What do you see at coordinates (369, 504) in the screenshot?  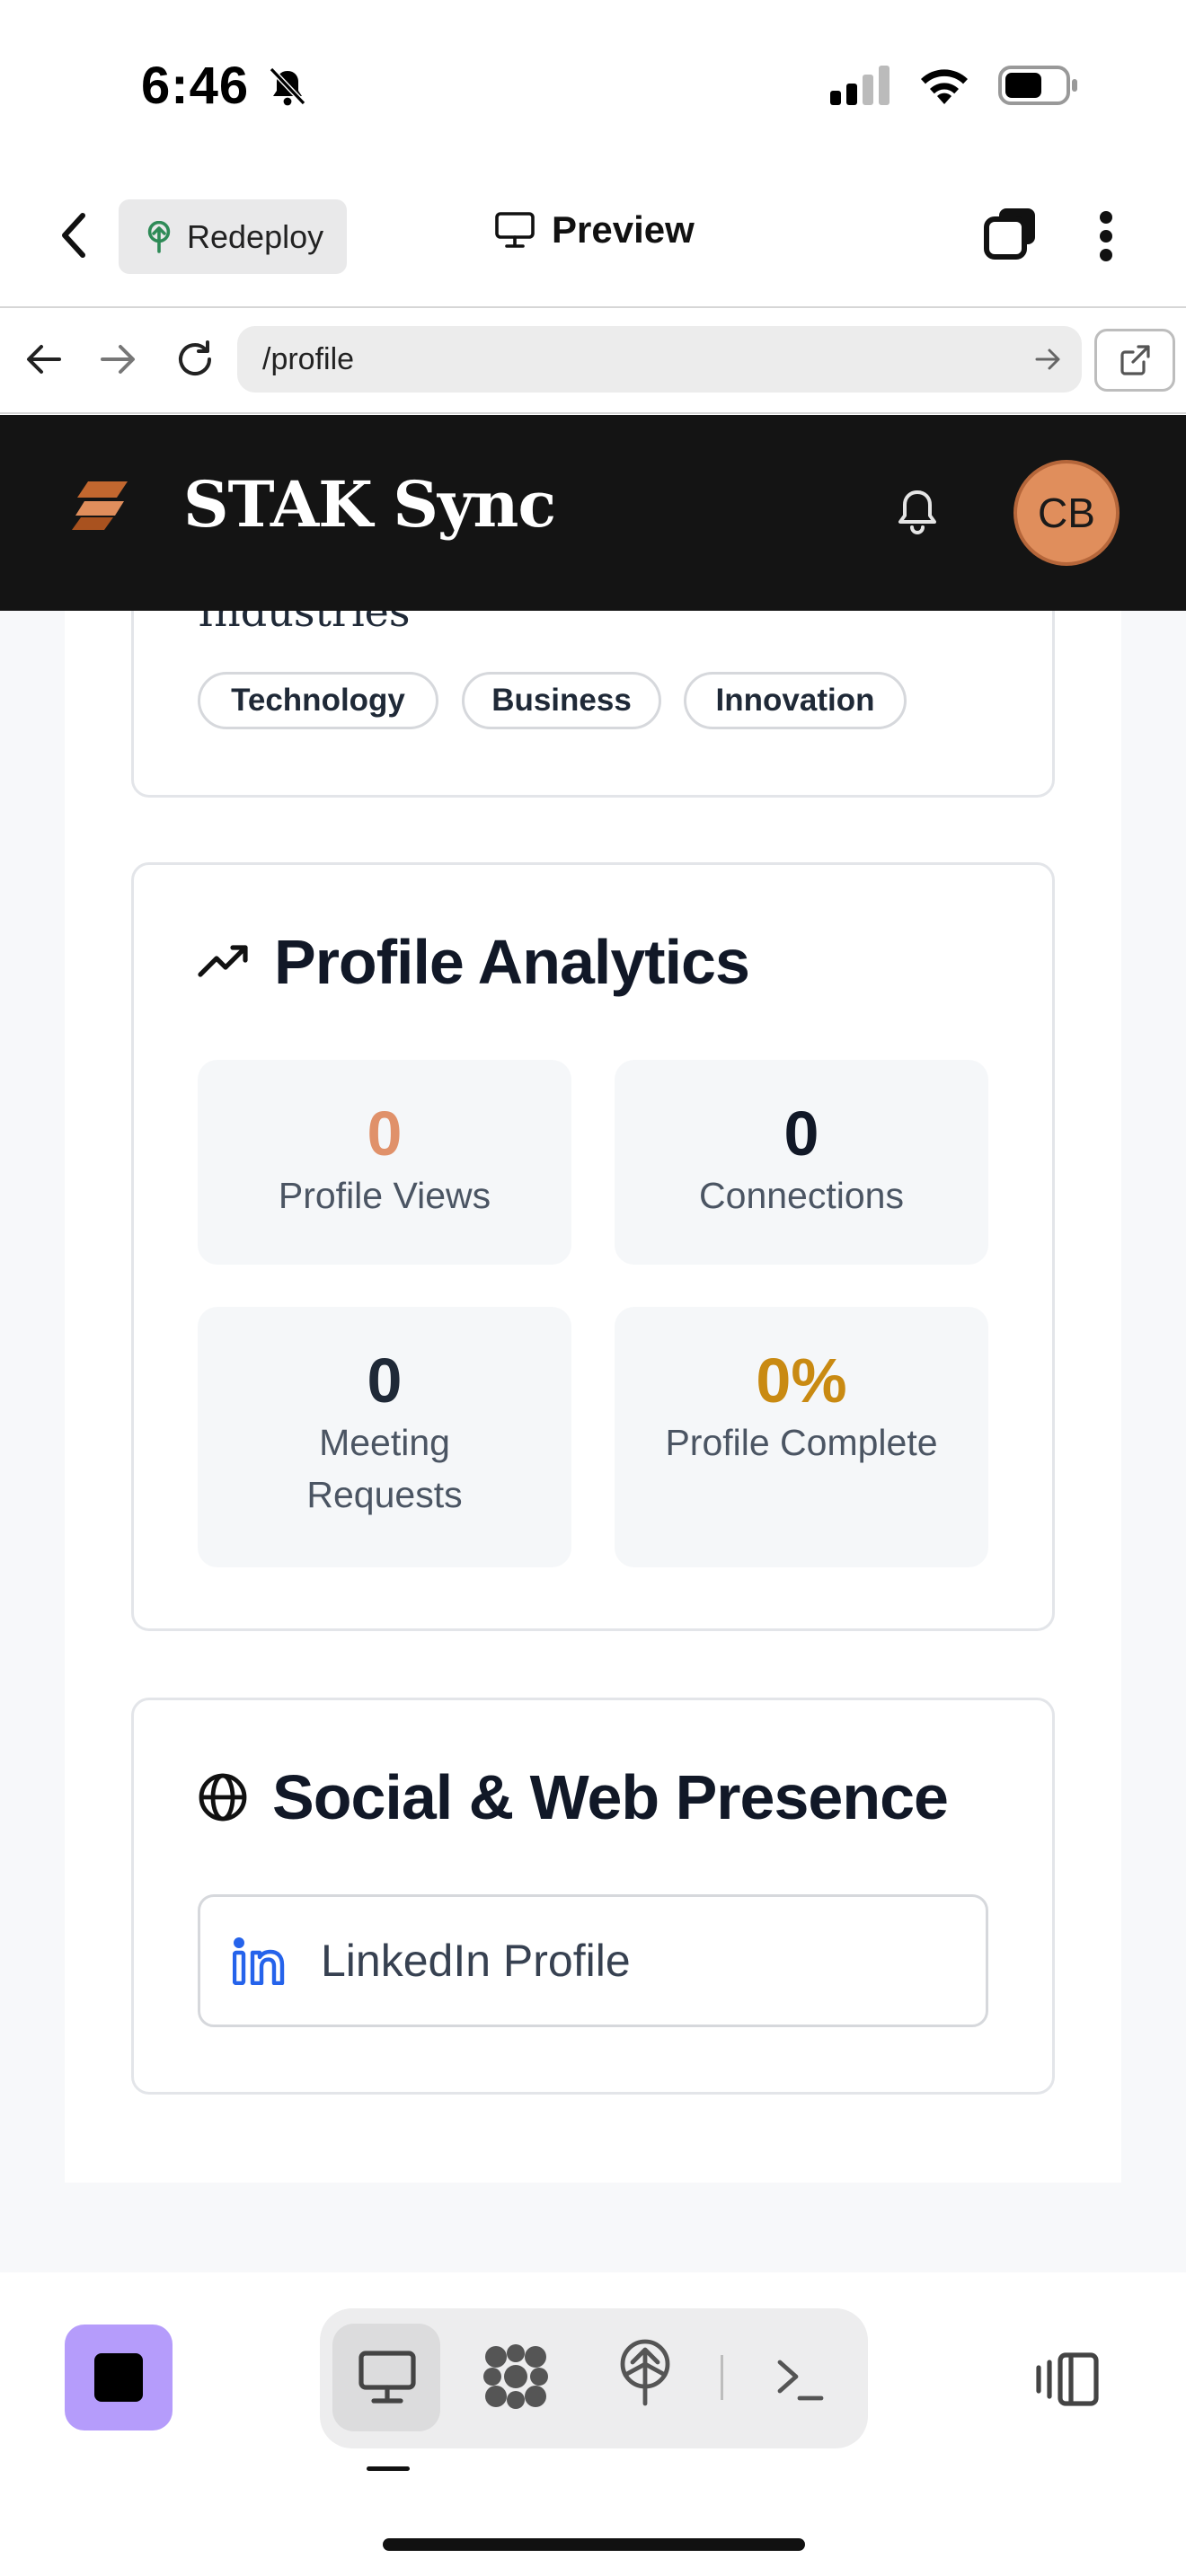 I see `brand-name: STAK Sync` at bounding box center [369, 504].